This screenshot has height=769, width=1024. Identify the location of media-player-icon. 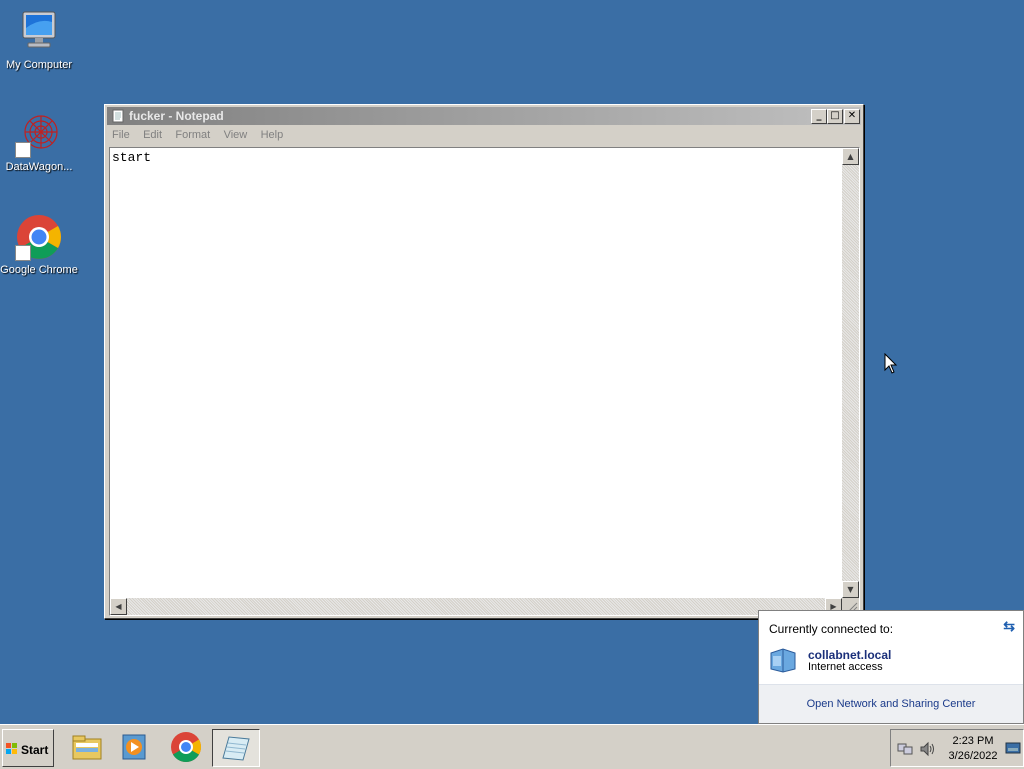
(135, 747).